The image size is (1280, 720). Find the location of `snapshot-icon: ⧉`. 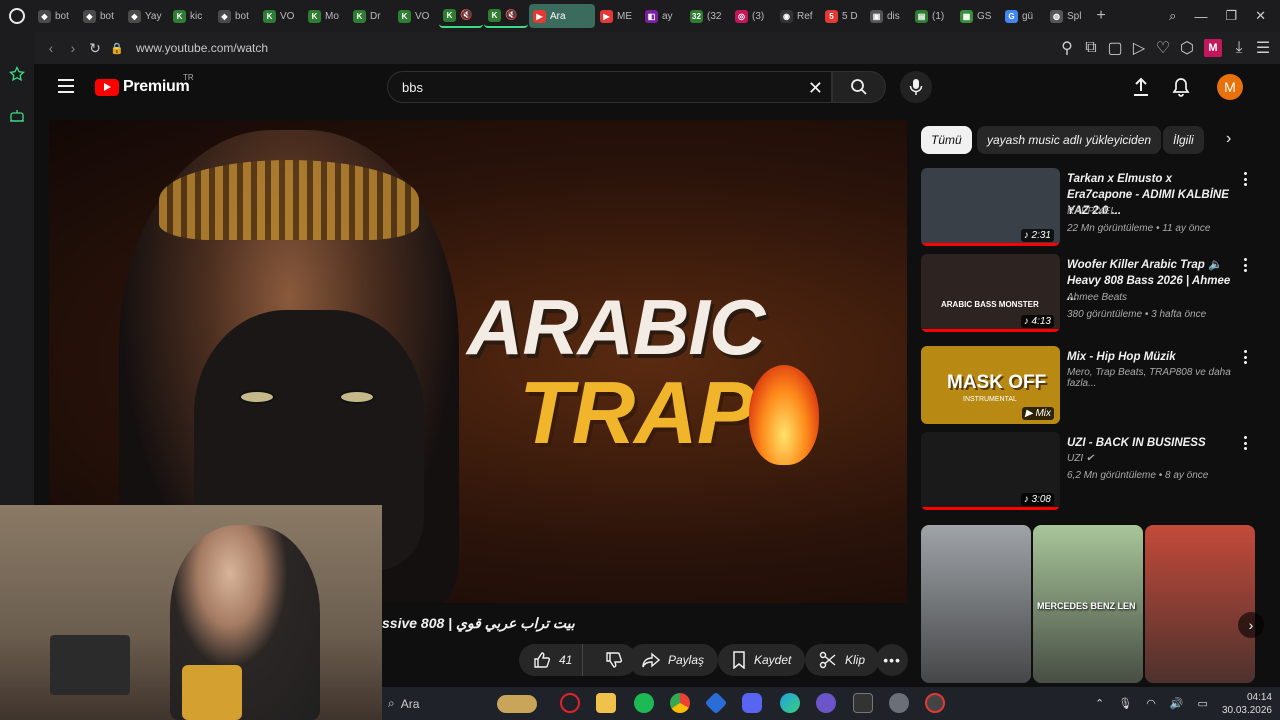

snapshot-icon: ⧉ is located at coordinates (1091, 47).